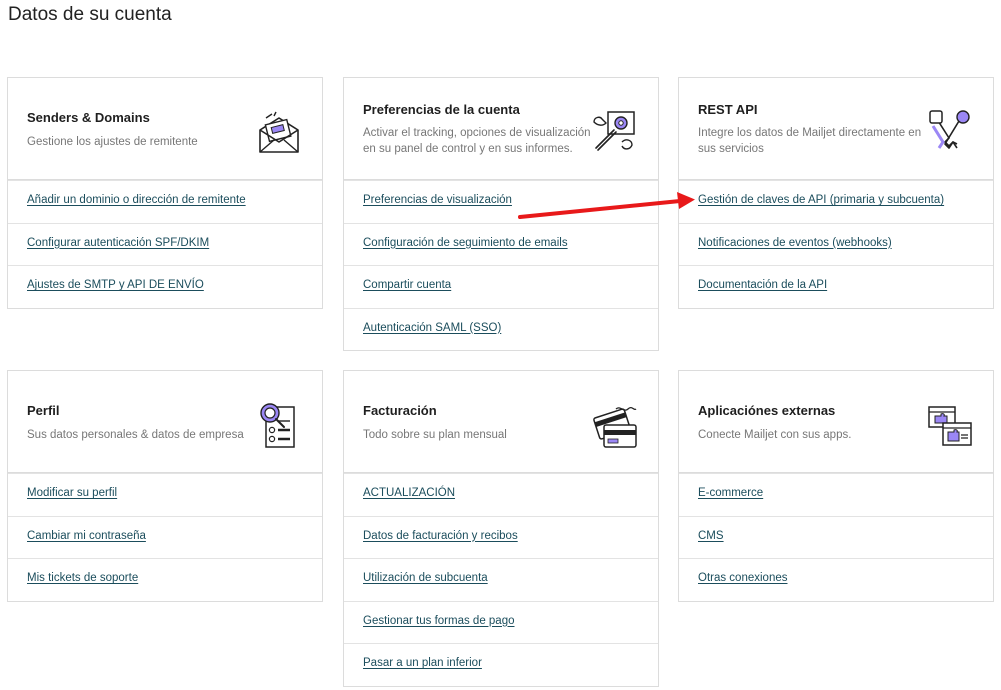  What do you see at coordinates (90, 14) in the screenshot?
I see `page-title: Datos de su cuenta` at bounding box center [90, 14].